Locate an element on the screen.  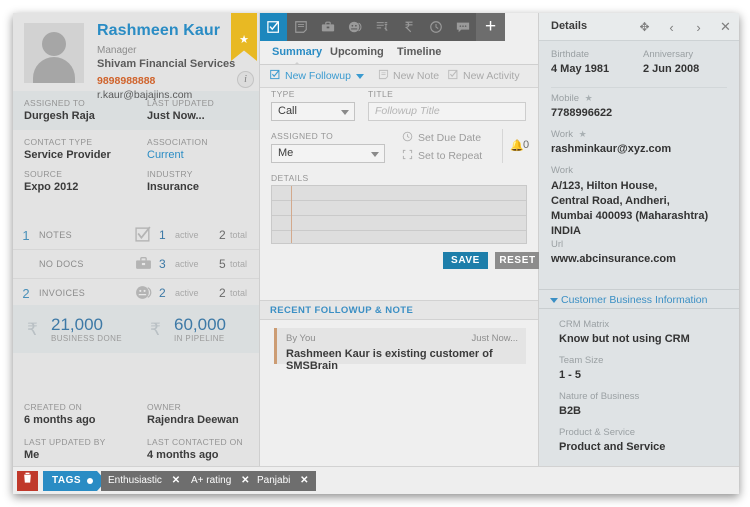
note-icon is located at coordinates (300, 27).